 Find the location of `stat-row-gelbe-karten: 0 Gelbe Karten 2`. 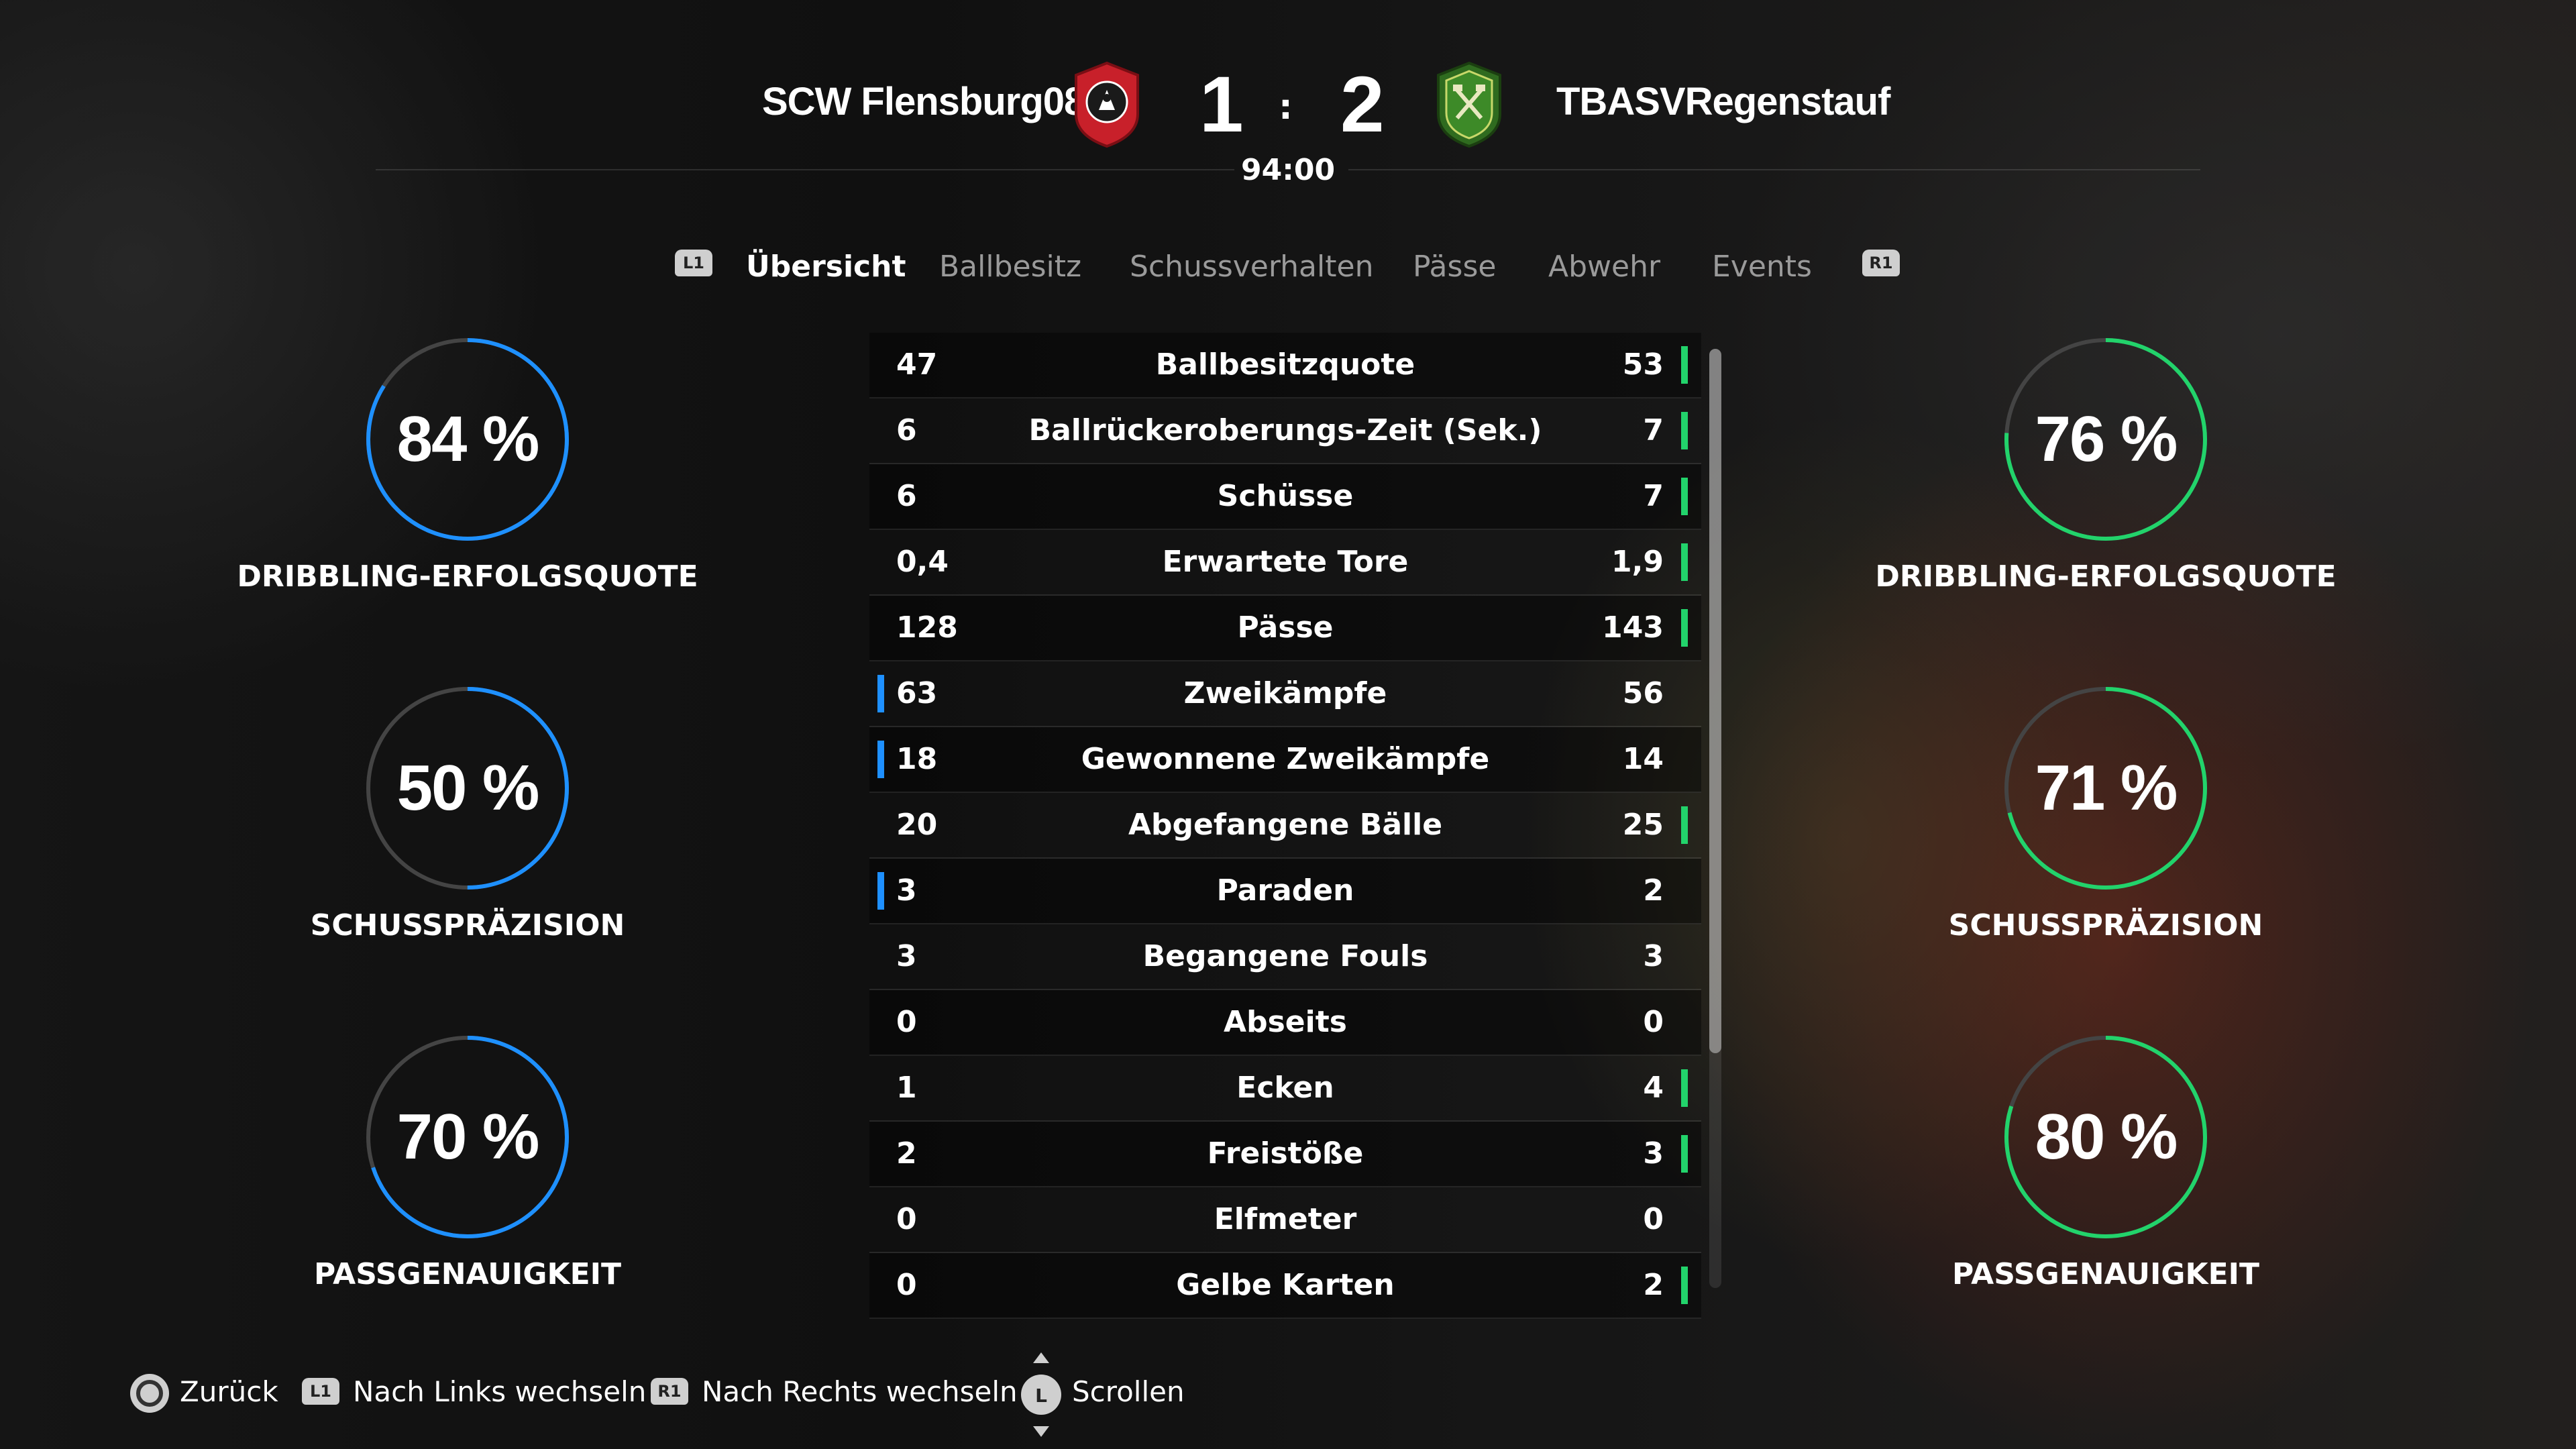

stat-row-gelbe-karten: 0 Gelbe Karten 2 is located at coordinates (1285, 1286).